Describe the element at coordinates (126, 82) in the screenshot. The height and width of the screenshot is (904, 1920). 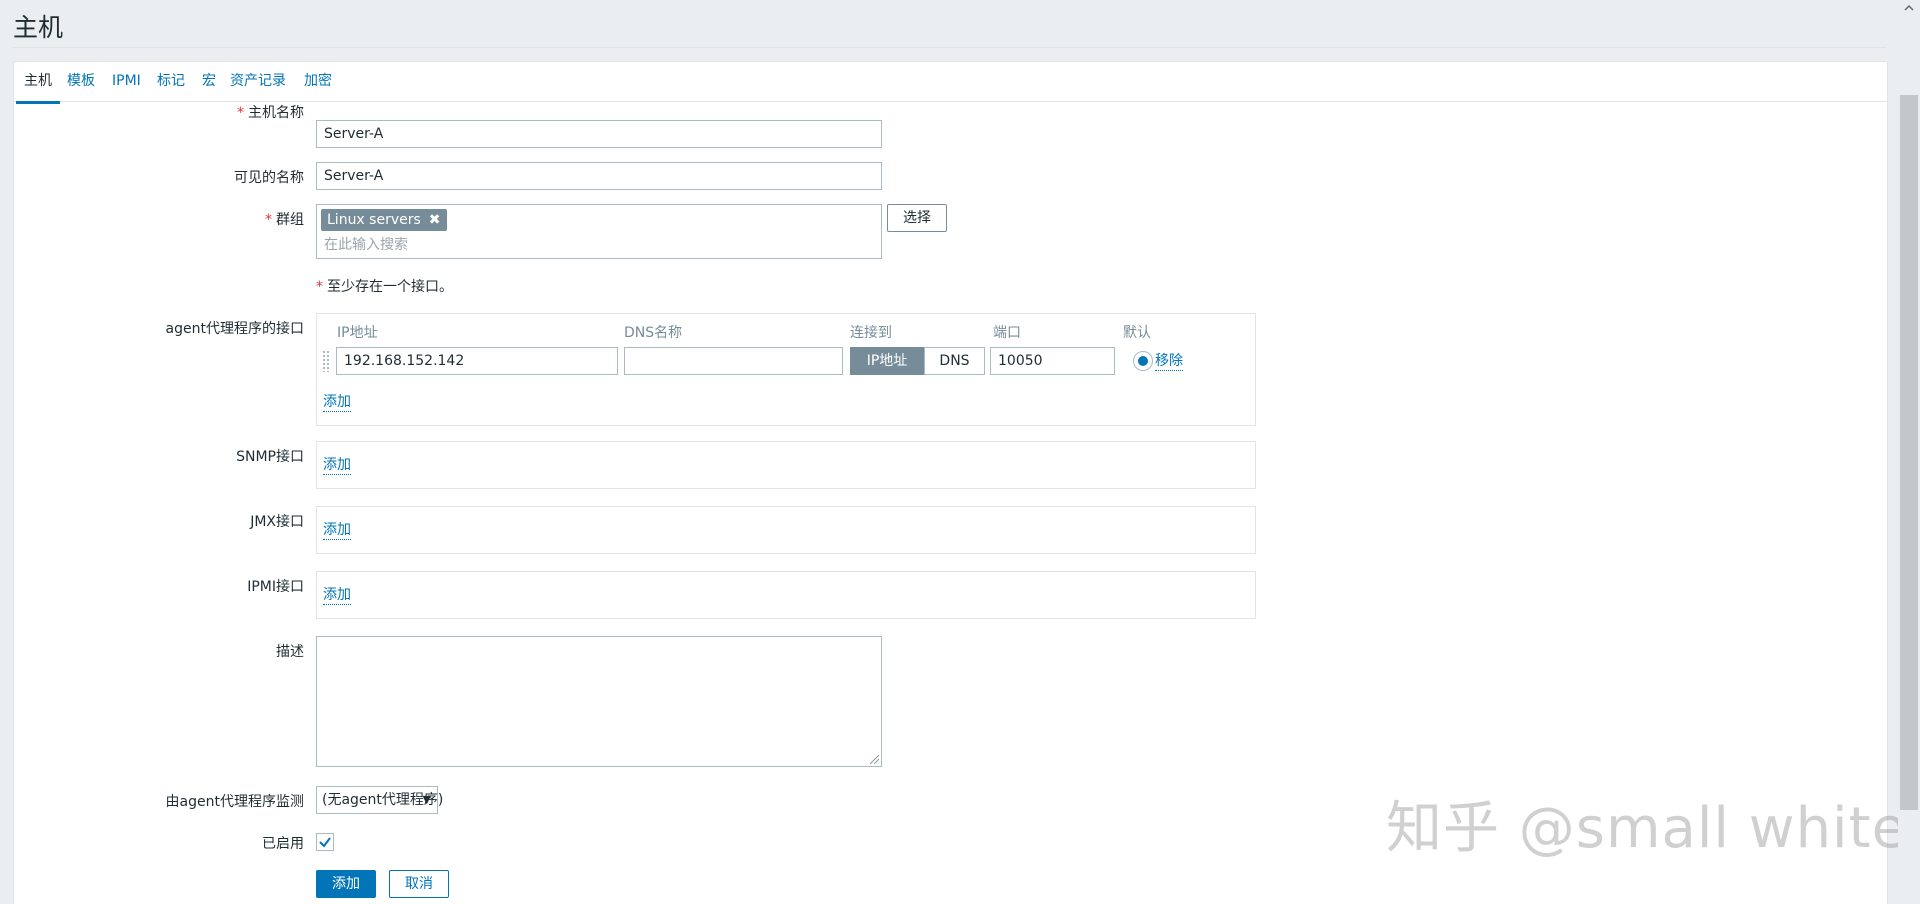
I see `tab-ipmi: IPMI` at that location.